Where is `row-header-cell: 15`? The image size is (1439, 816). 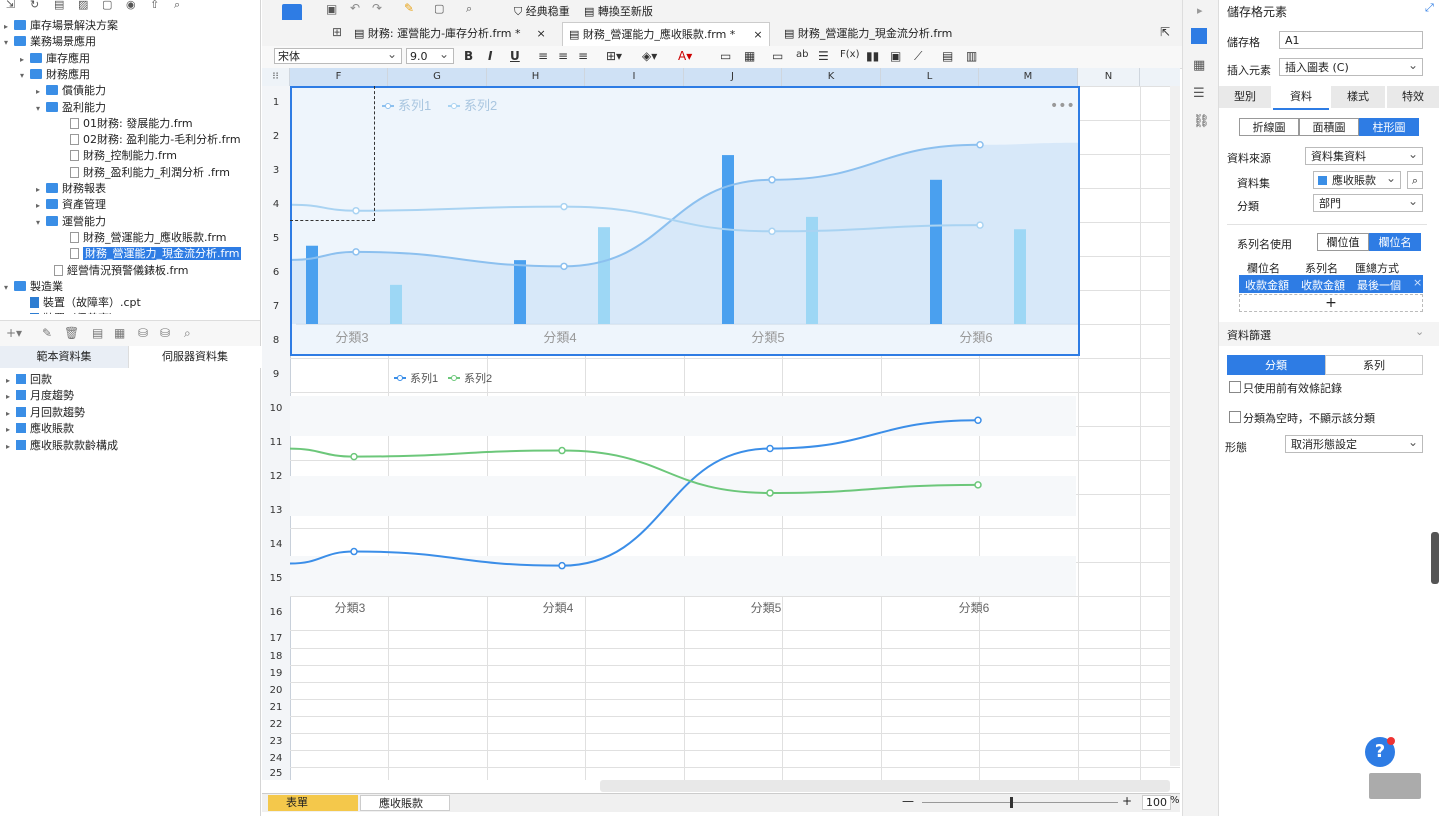 row-header-cell: 15 is located at coordinates (276, 579).